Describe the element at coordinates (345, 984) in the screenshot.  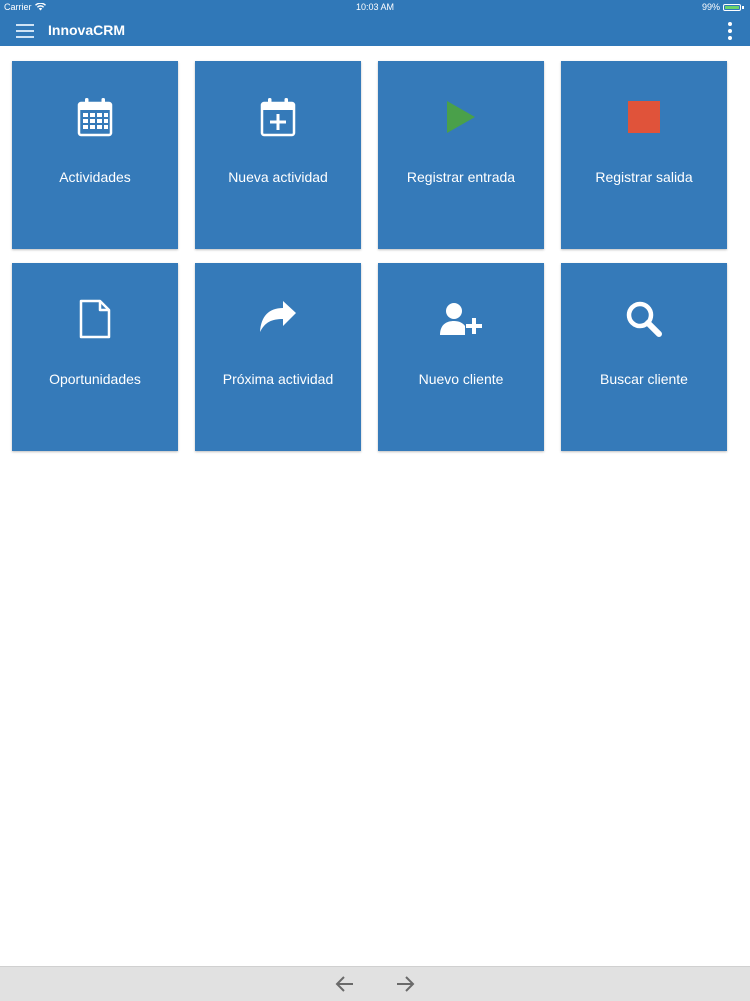
I see `arrow-left-icon` at that location.